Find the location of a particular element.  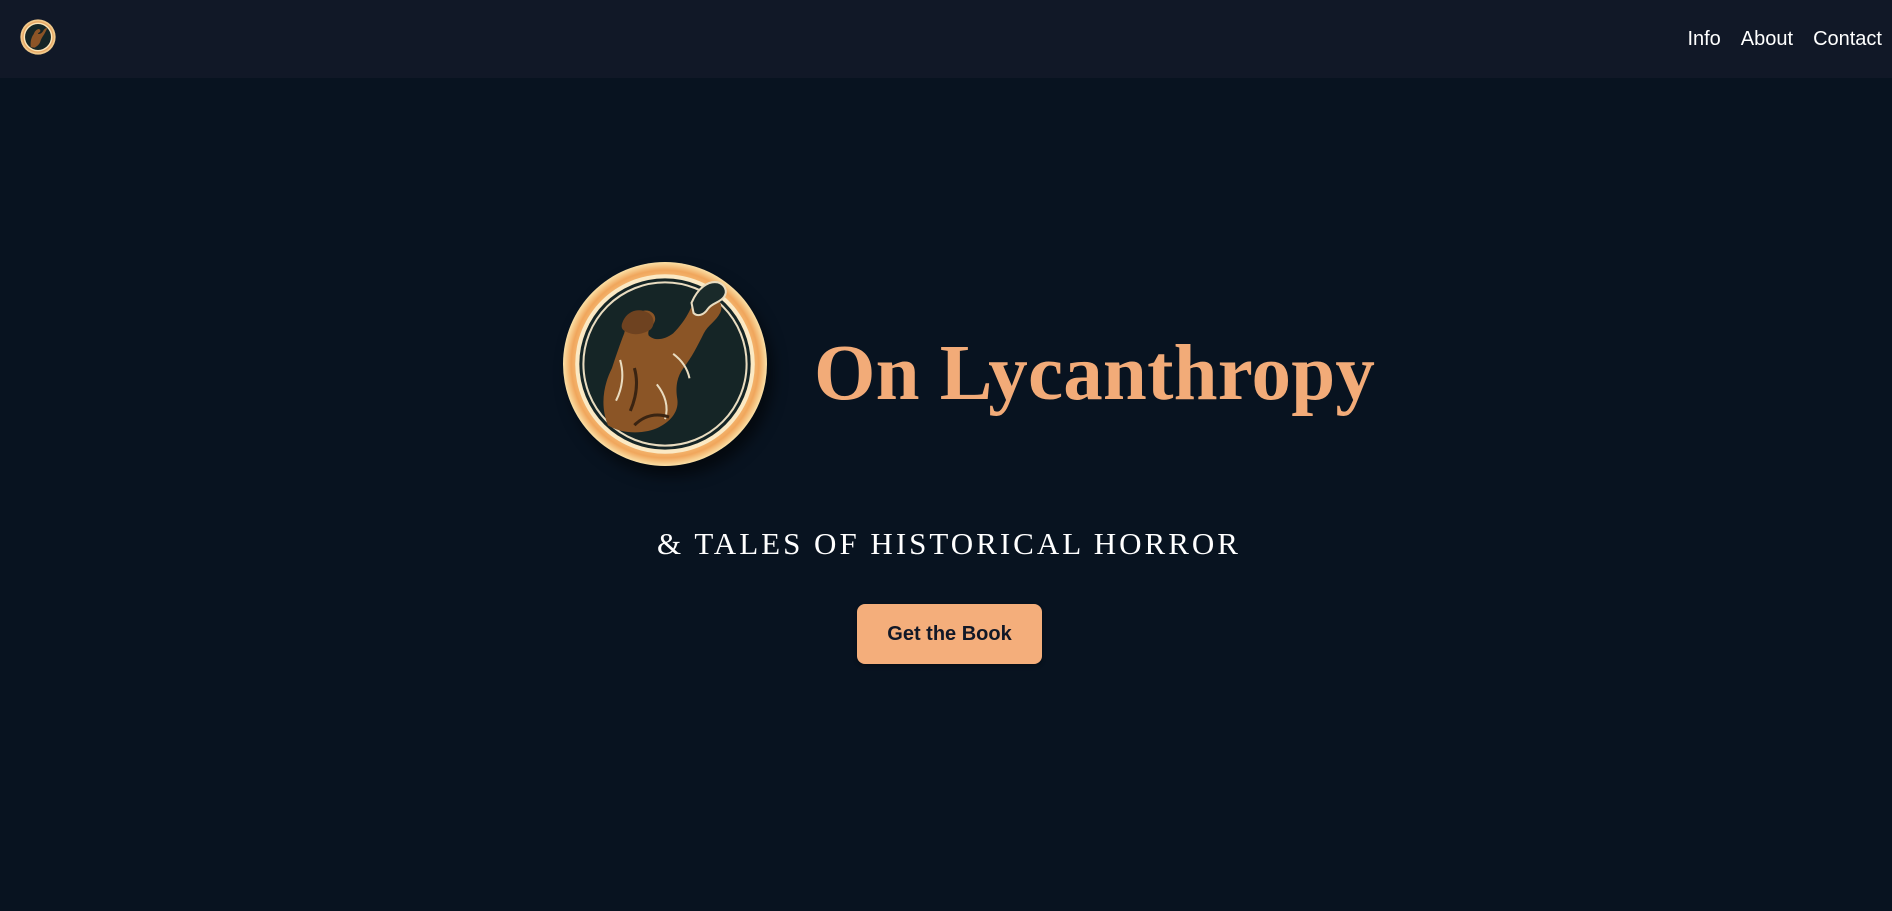

hero-title: On Lycanthropy is located at coordinates (1095, 373).